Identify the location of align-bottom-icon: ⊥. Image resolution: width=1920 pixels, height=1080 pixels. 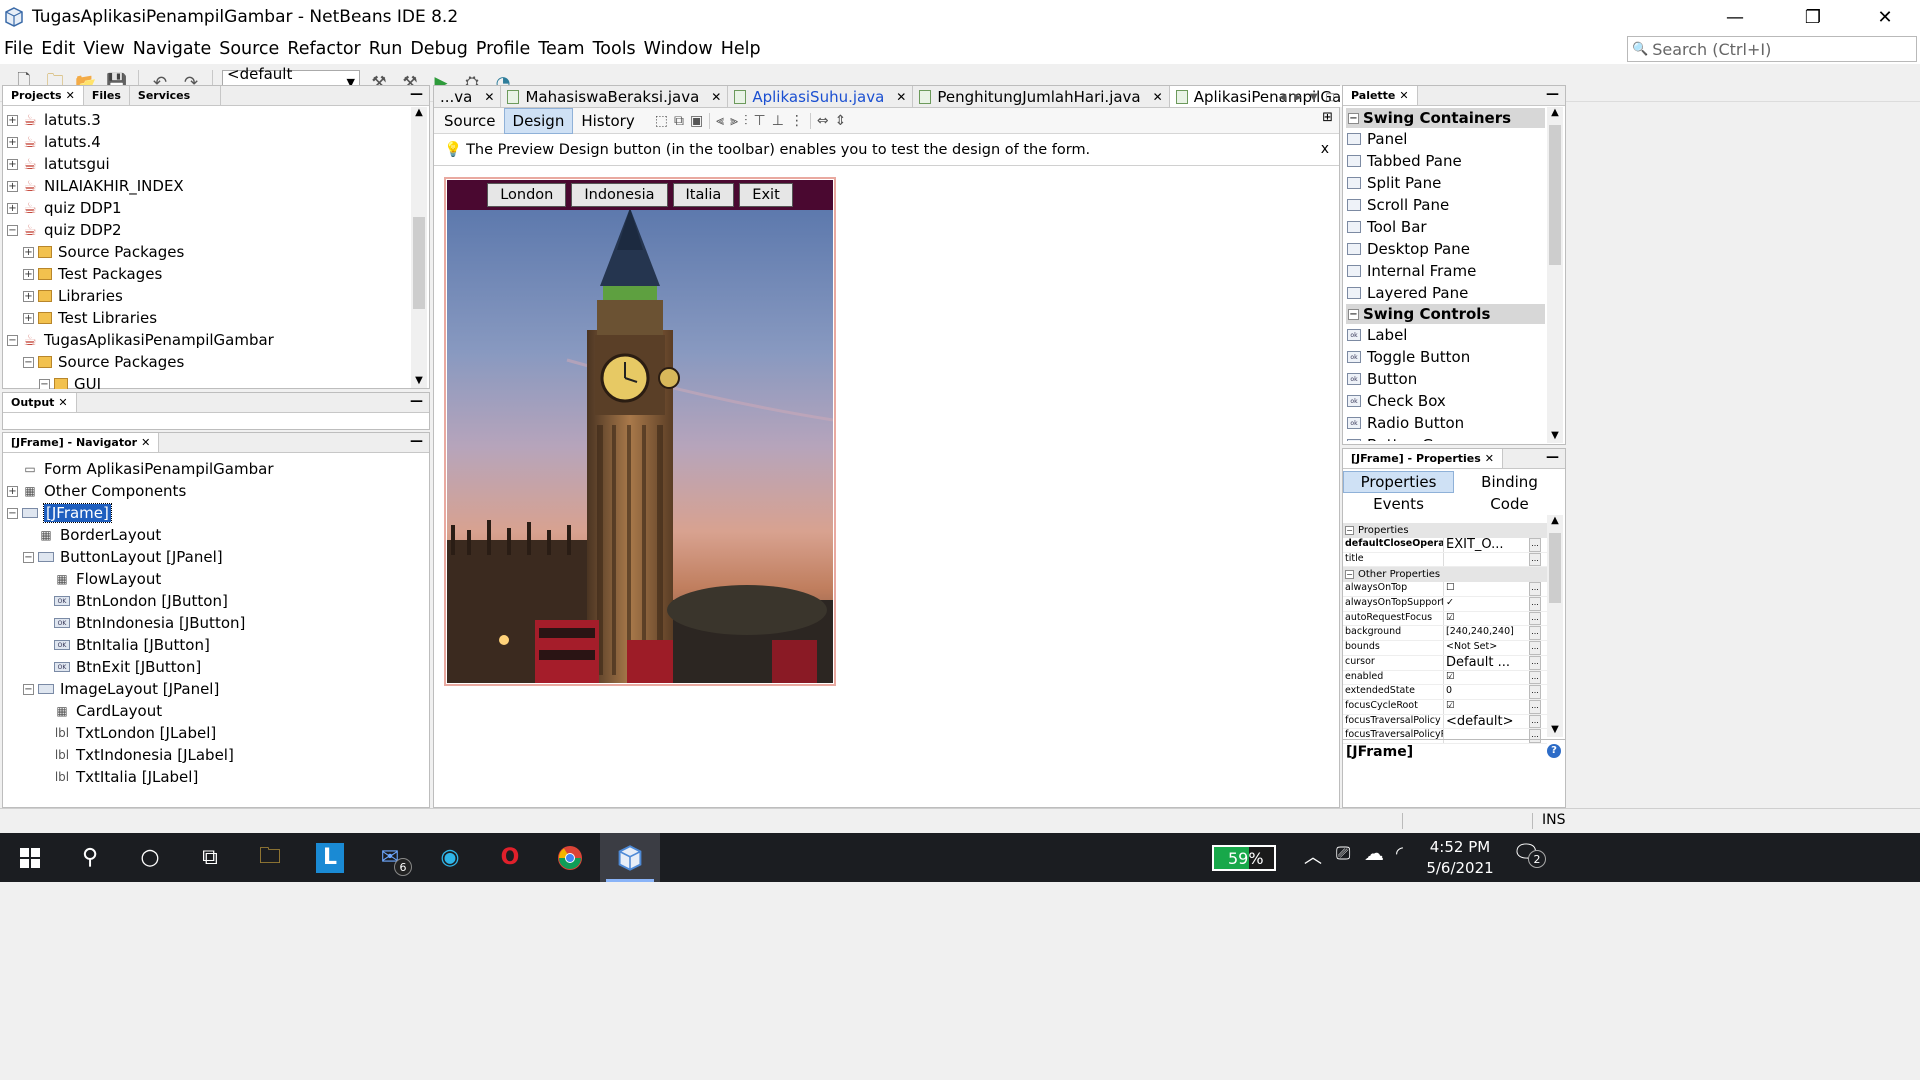
(778, 121).